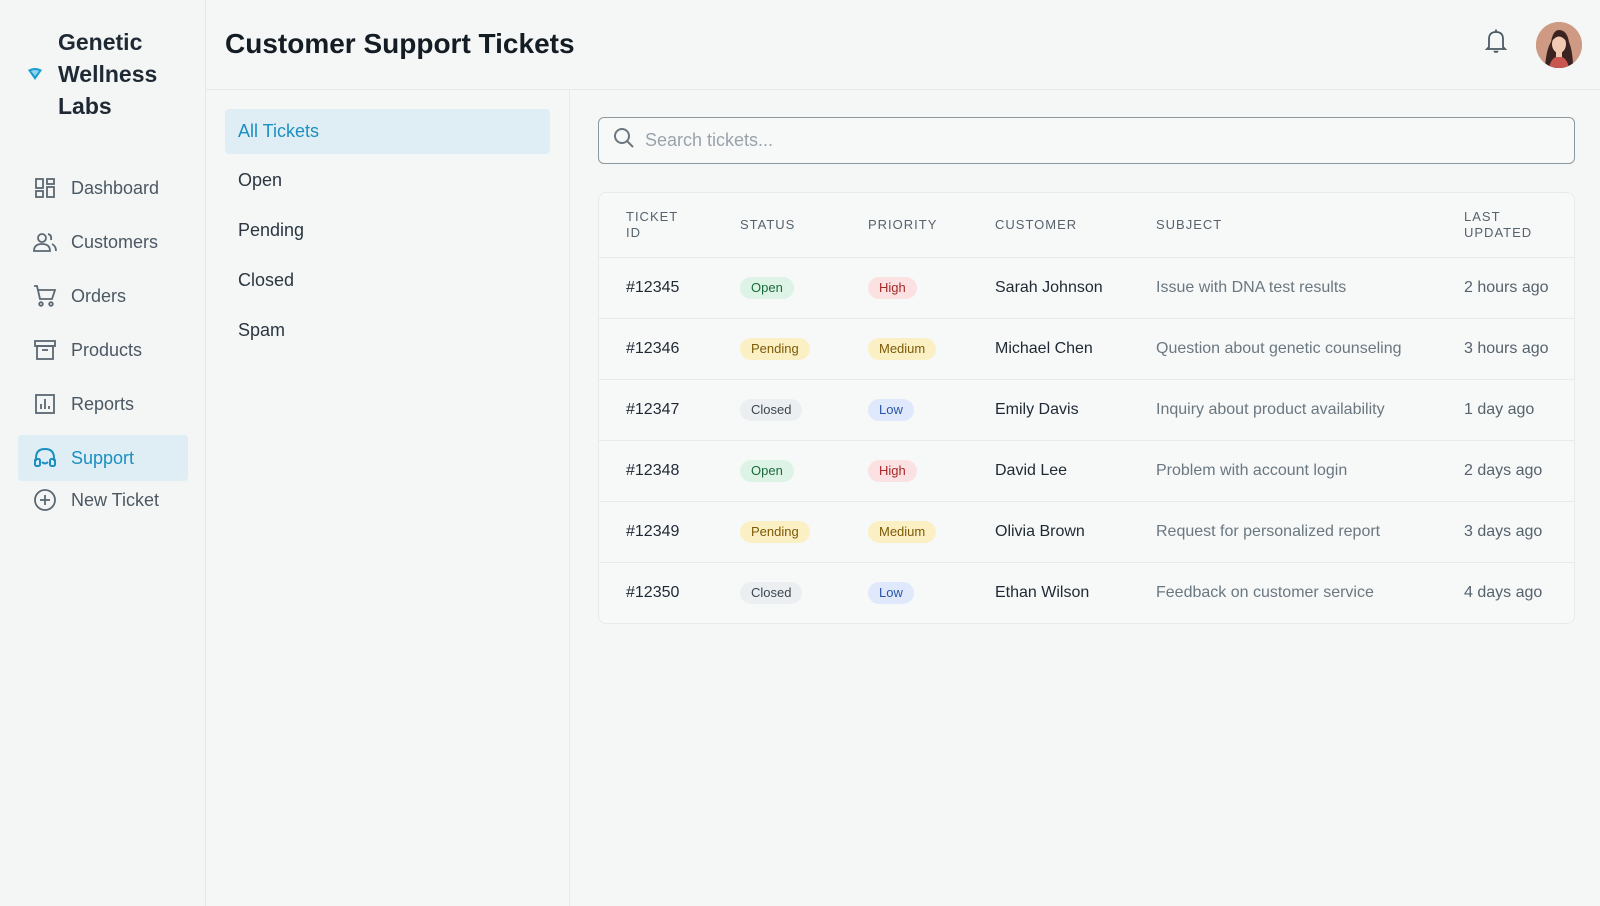 This screenshot has height=906, width=1600. I want to click on ticket-id: #12349, so click(656, 532).